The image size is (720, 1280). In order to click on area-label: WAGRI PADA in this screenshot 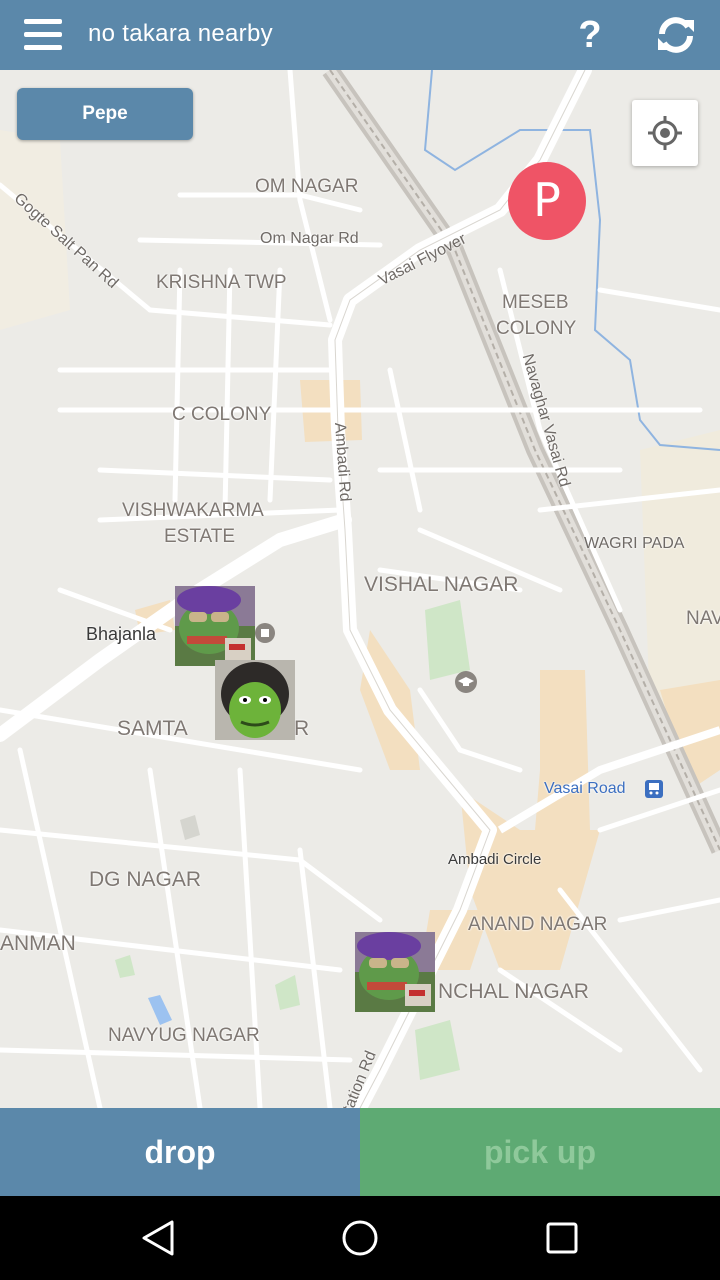, I will do `click(634, 543)`.